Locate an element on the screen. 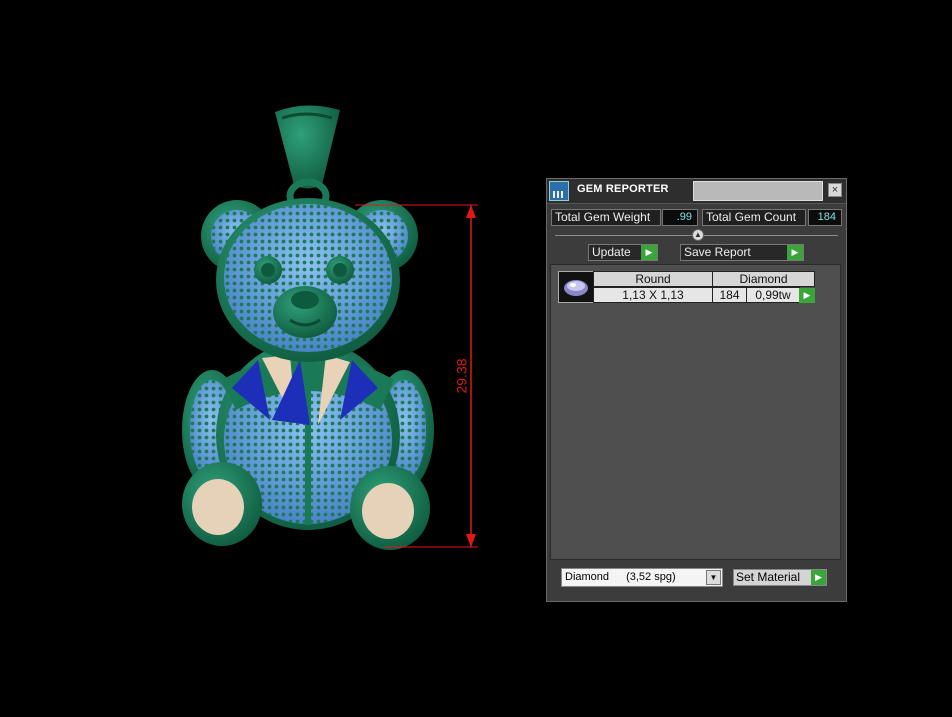  collapse-toggle-icon: ▲ is located at coordinates (698, 235).